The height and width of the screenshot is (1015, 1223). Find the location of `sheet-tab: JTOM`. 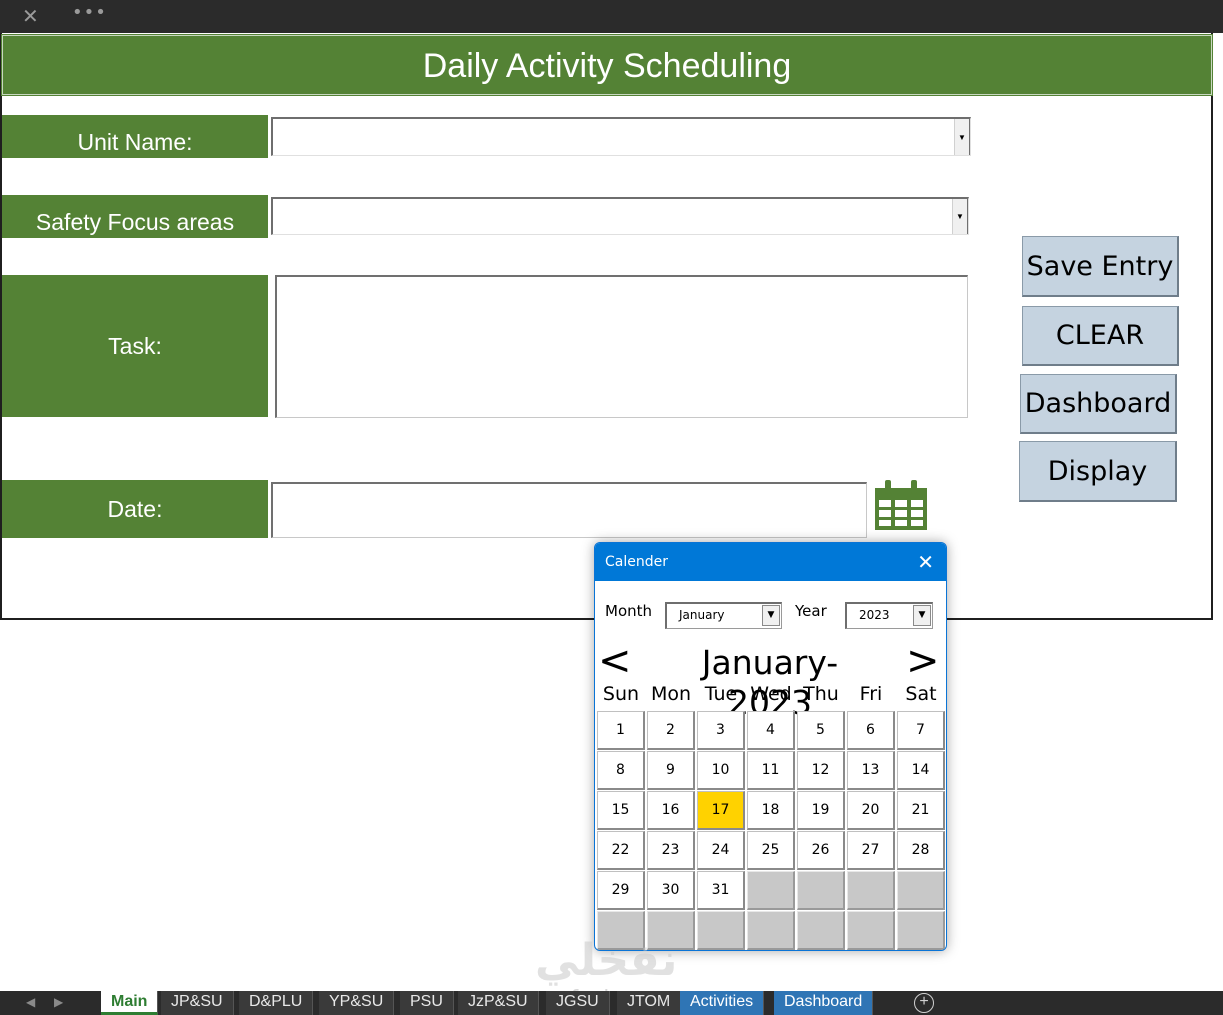

sheet-tab: JTOM is located at coordinates (649, 1003).